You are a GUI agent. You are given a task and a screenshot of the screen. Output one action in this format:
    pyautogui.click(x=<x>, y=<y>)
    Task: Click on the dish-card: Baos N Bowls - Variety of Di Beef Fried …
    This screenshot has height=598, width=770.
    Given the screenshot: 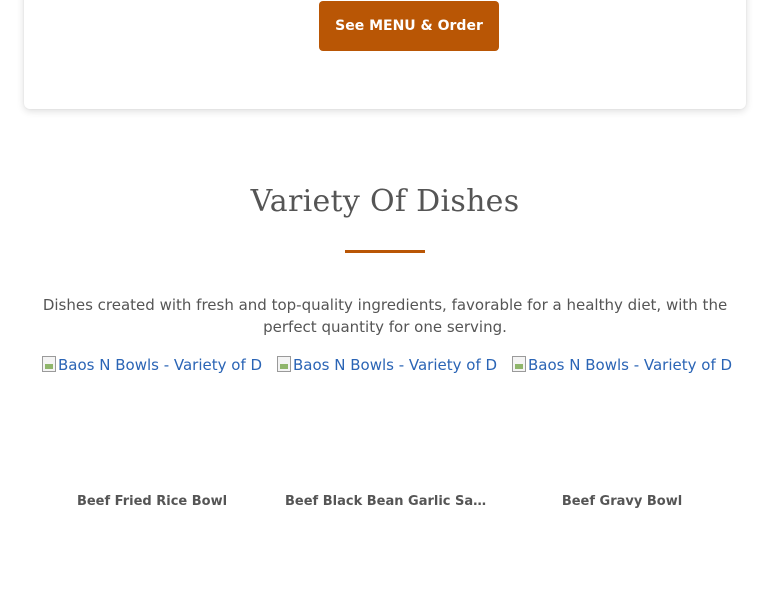 What is the action you would take?
    pyautogui.click(x=152, y=439)
    